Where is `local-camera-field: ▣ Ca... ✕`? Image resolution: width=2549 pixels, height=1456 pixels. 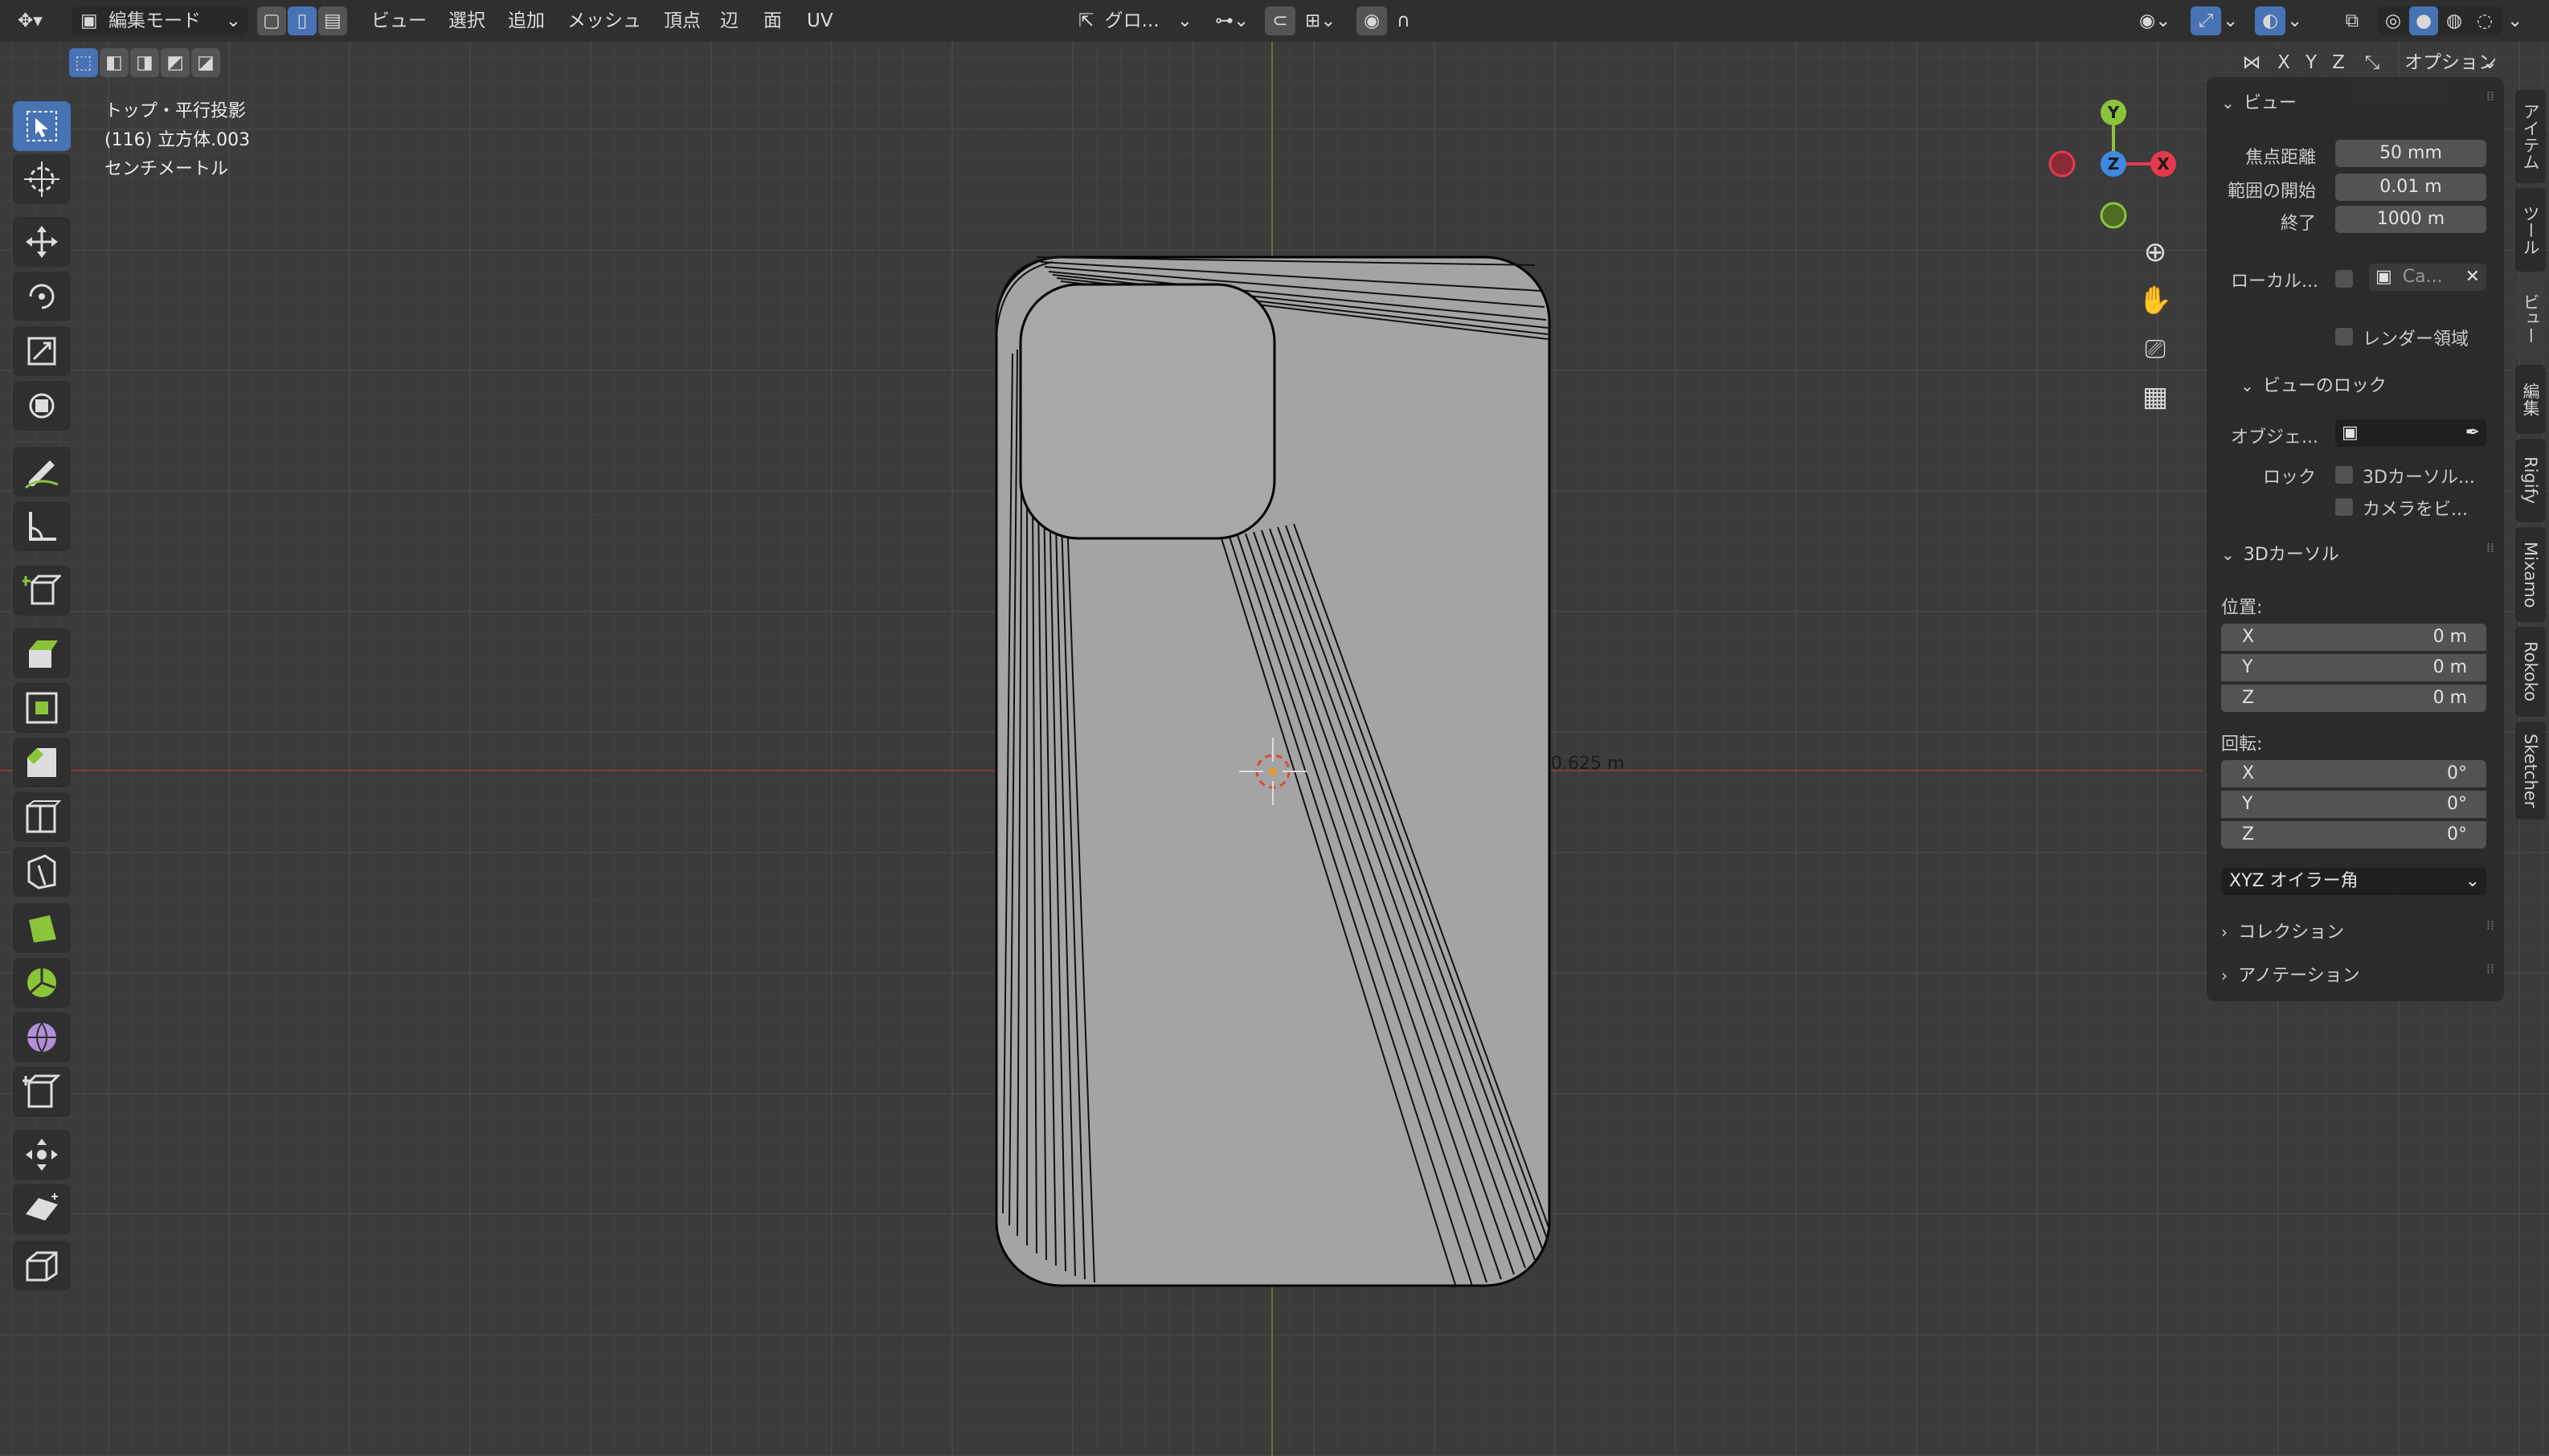
local-camera-field: ▣ Ca... ✕ is located at coordinates (2427, 277).